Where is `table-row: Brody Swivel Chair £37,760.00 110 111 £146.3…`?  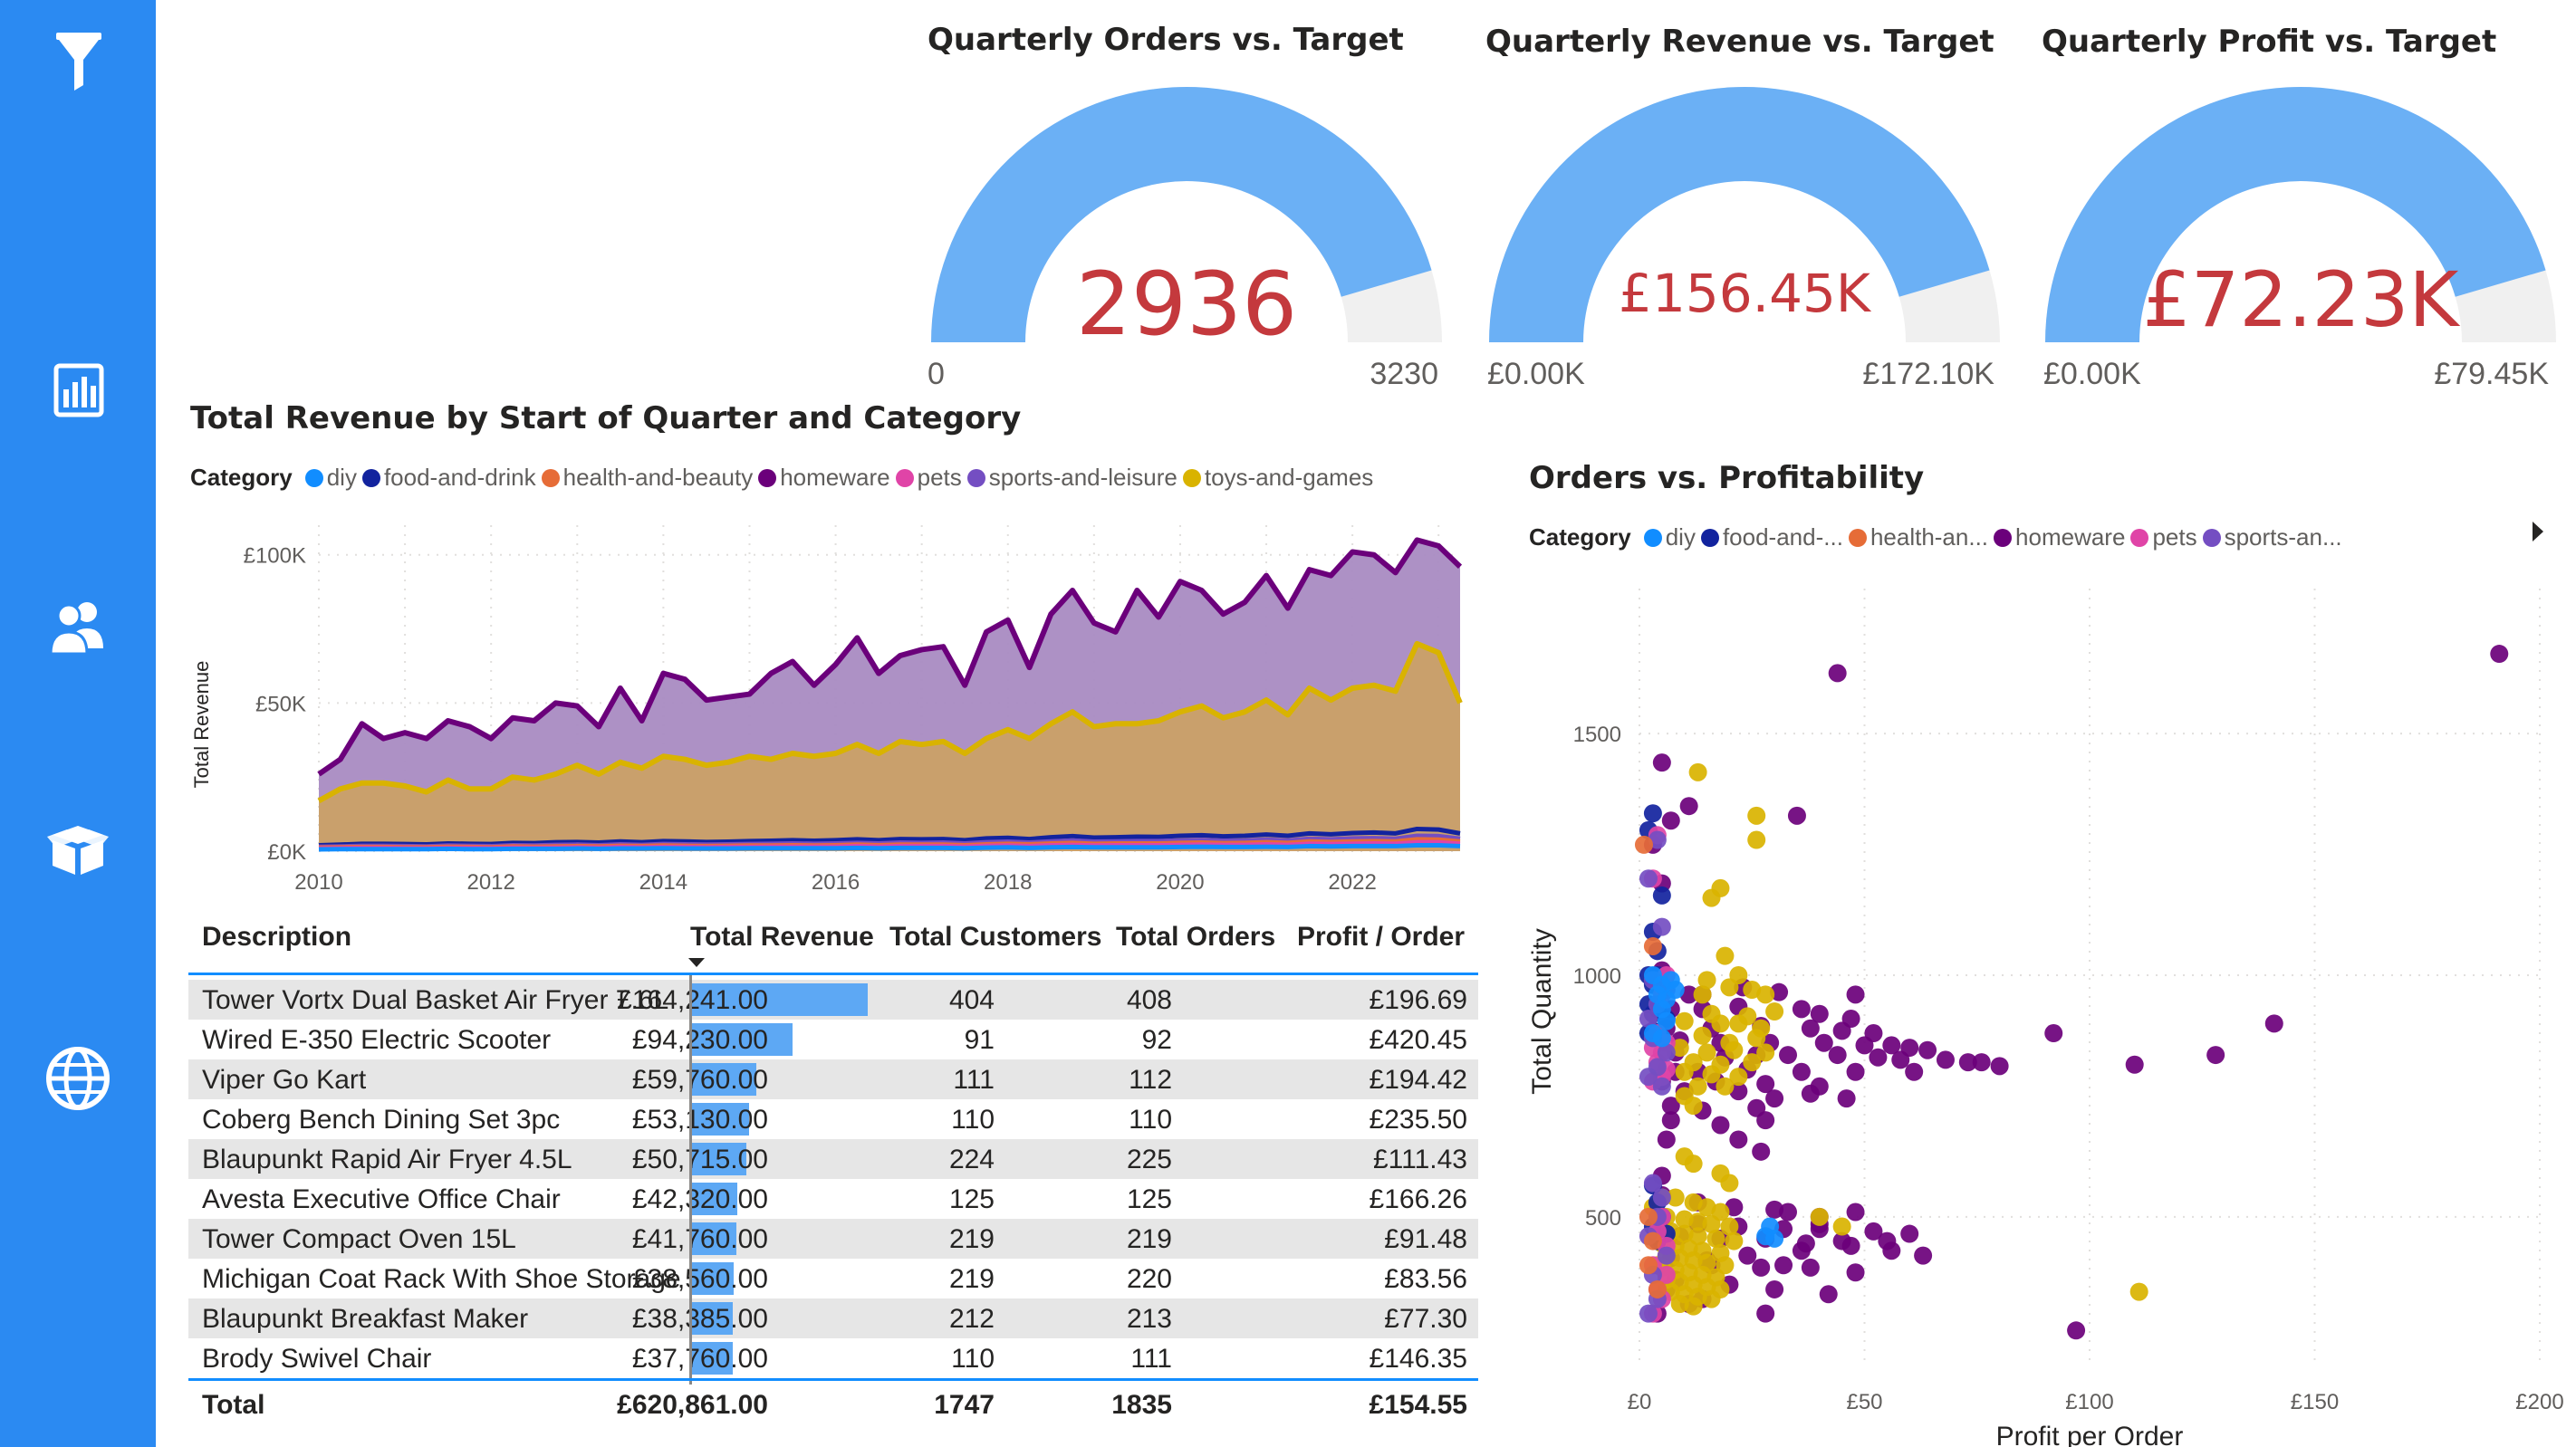 table-row: Brody Swivel Chair £37,760.00 110 111 £146.3… is located at coordinates (833, 1358).